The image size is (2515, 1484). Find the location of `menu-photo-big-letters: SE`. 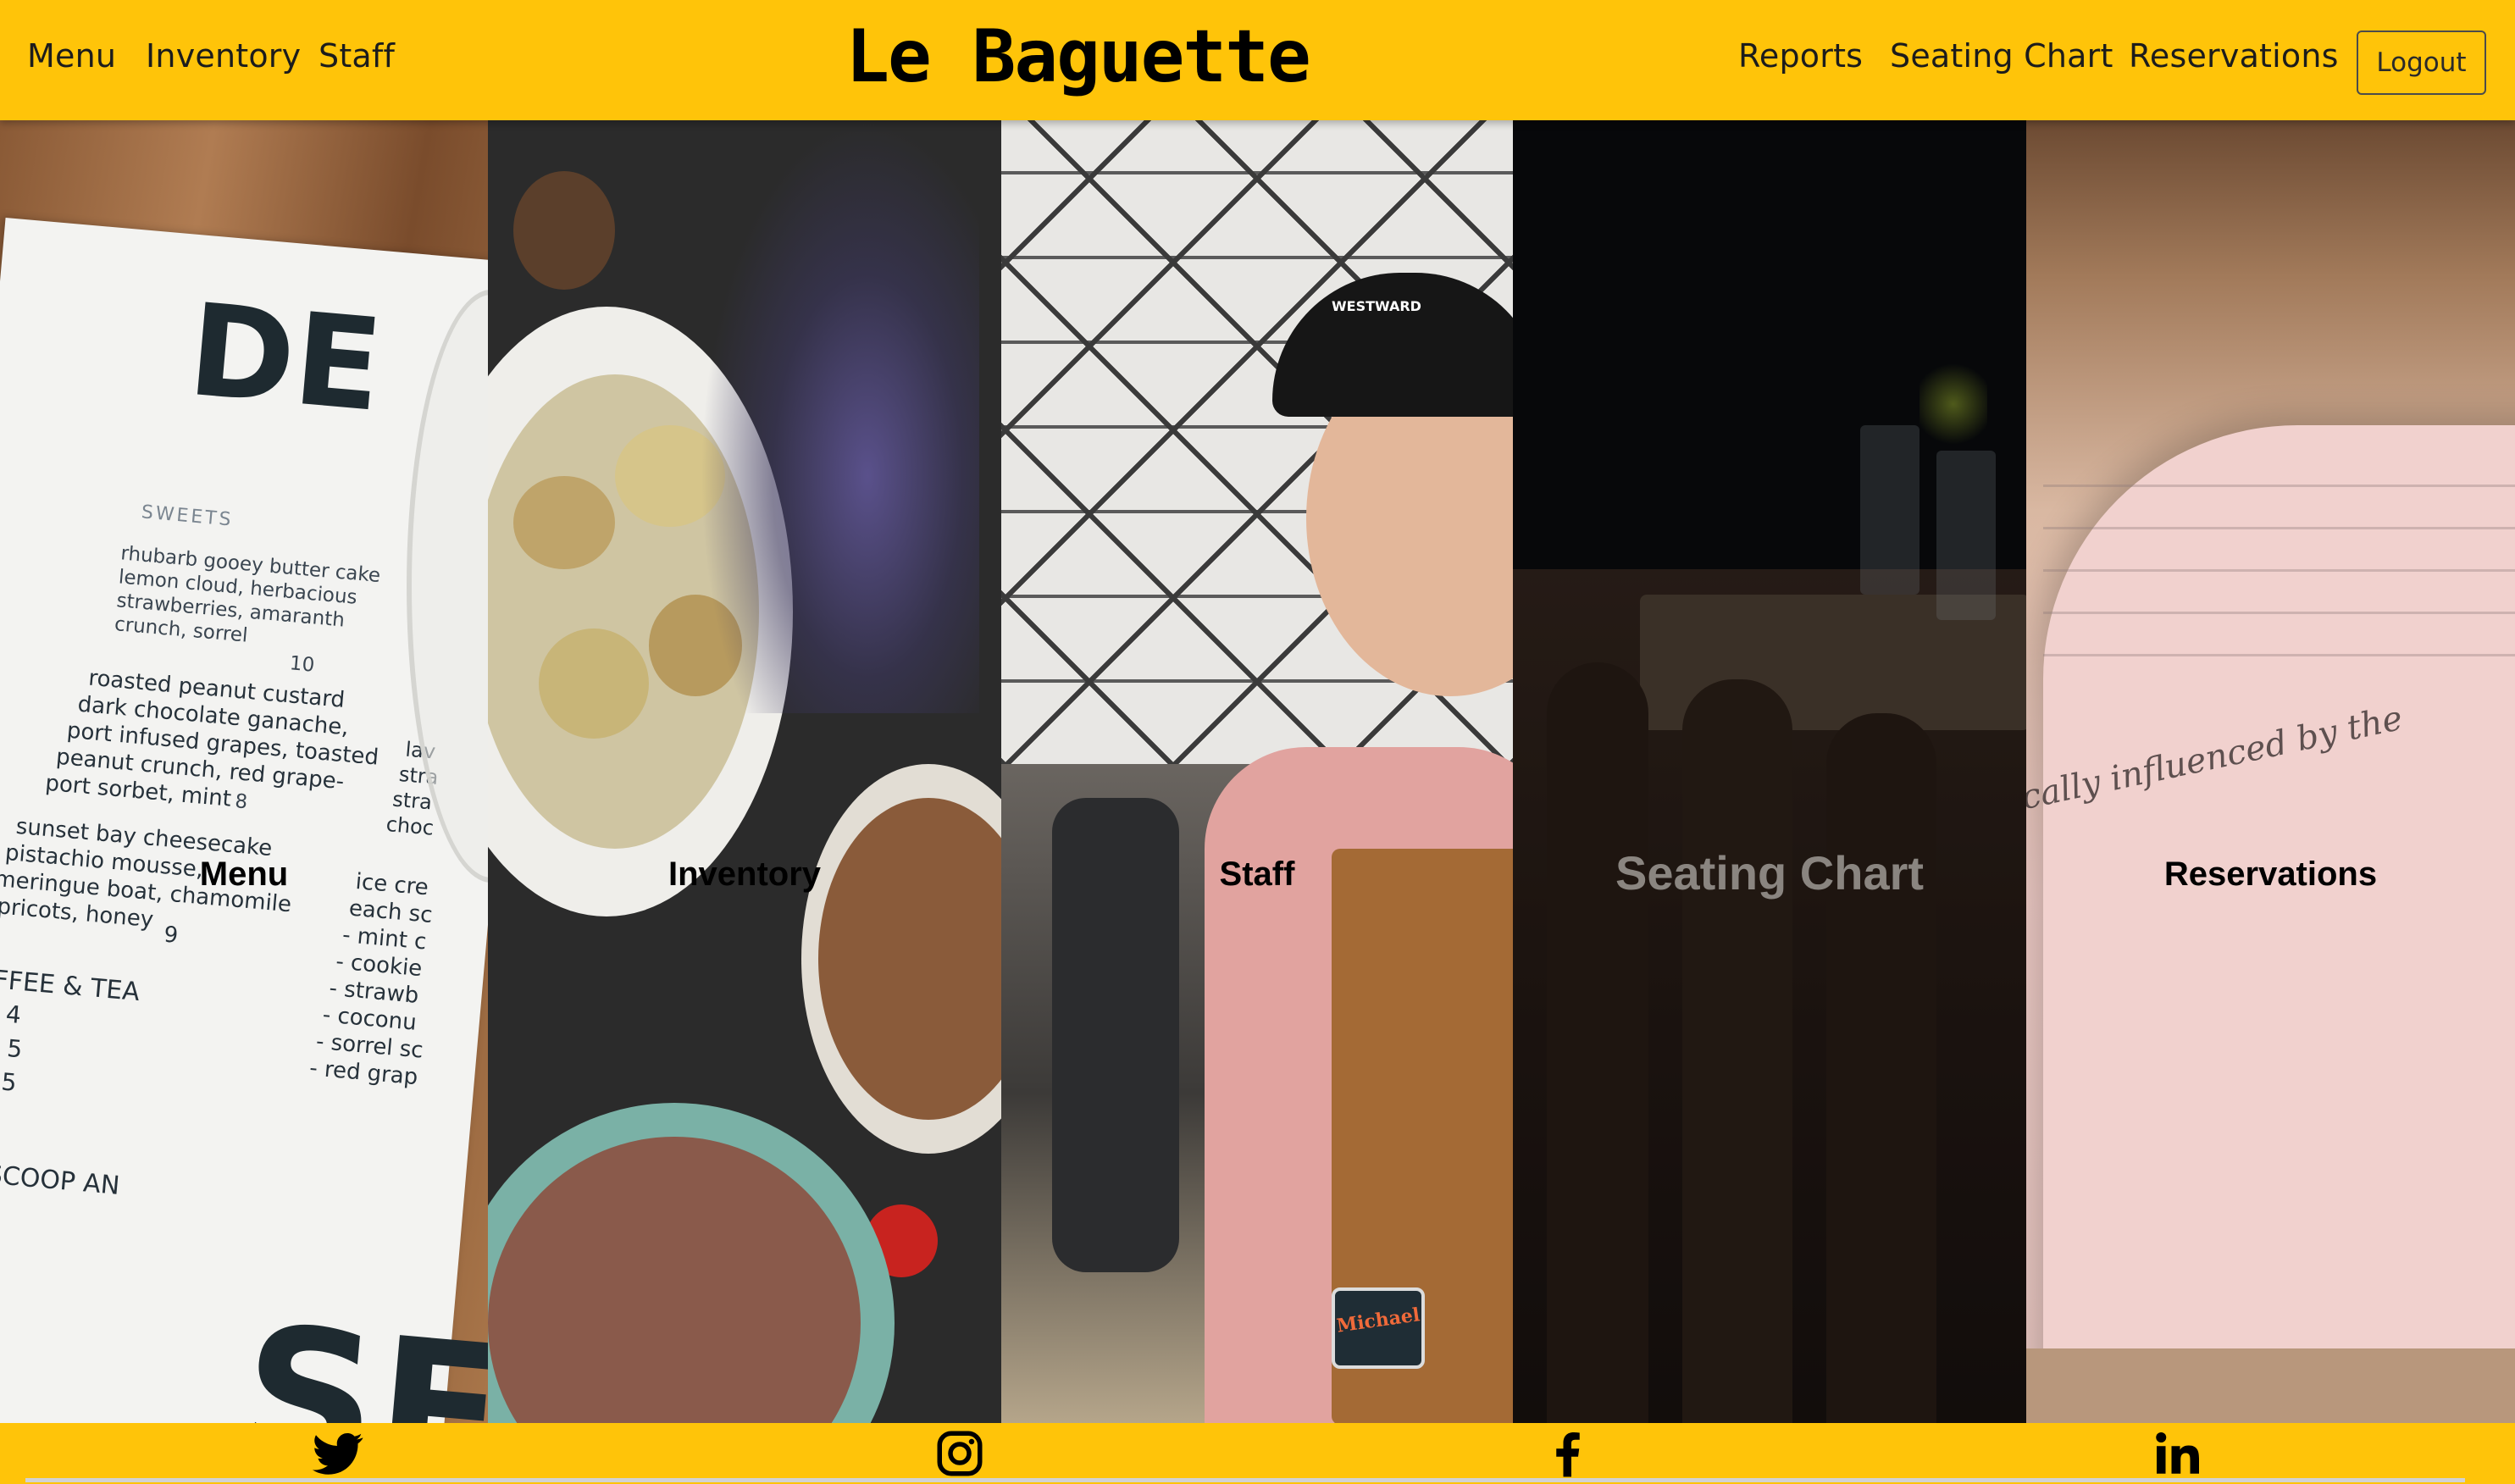

menu-photo-big-letters: SE is located at coordinates (360, 1354).